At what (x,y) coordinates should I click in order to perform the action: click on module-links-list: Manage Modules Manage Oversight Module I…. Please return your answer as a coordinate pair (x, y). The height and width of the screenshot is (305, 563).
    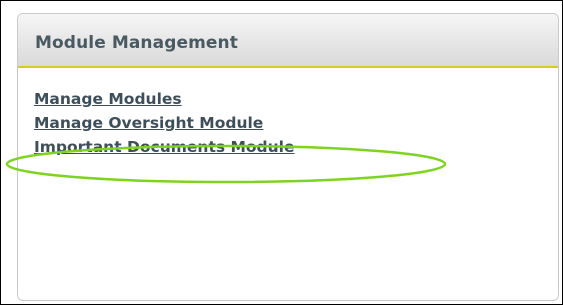
    Looking at the image, I should click on (164, 125).